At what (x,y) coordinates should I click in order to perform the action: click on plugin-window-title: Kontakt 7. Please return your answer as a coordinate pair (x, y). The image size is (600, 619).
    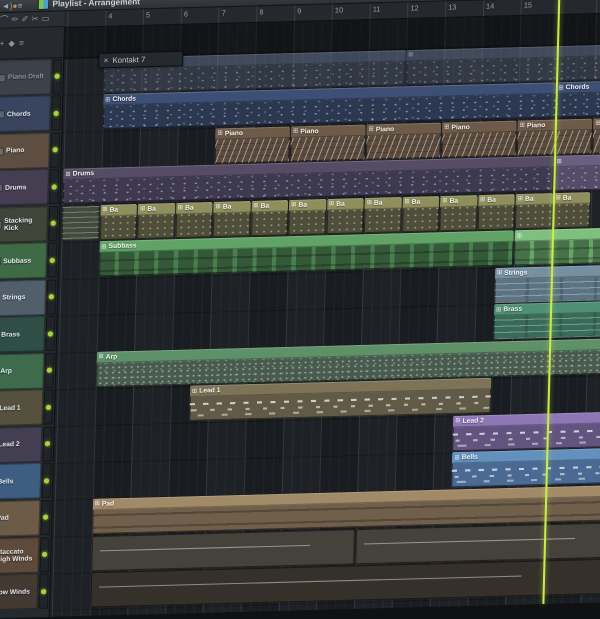
    Looking at the image, I should click on (128, 60).